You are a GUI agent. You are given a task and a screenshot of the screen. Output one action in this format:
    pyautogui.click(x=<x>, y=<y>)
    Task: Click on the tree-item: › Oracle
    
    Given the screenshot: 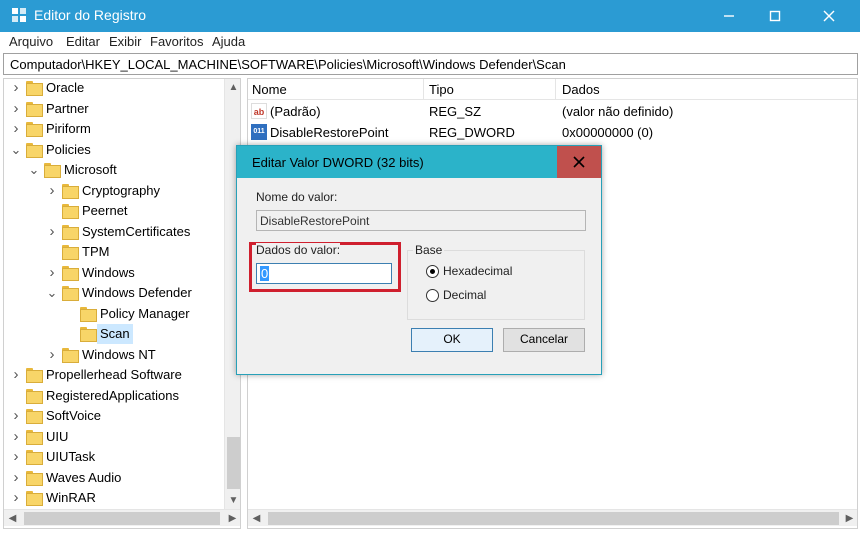 What is the action you would take?
    pyautogui.click(x=114, y=88)
    